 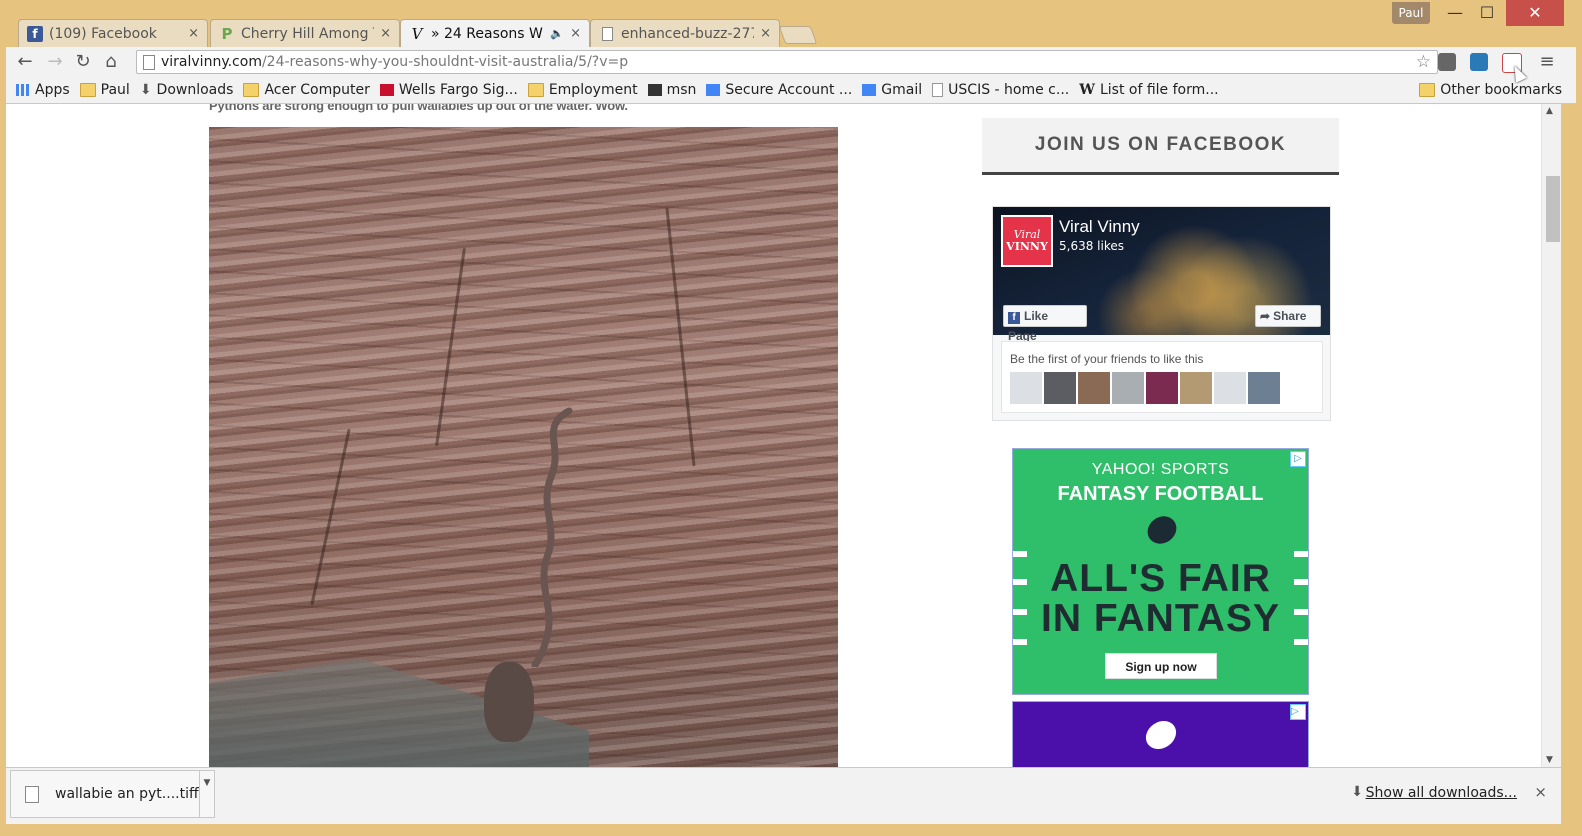 I want to click on back-icon: ←, so click(x=25, y=62).